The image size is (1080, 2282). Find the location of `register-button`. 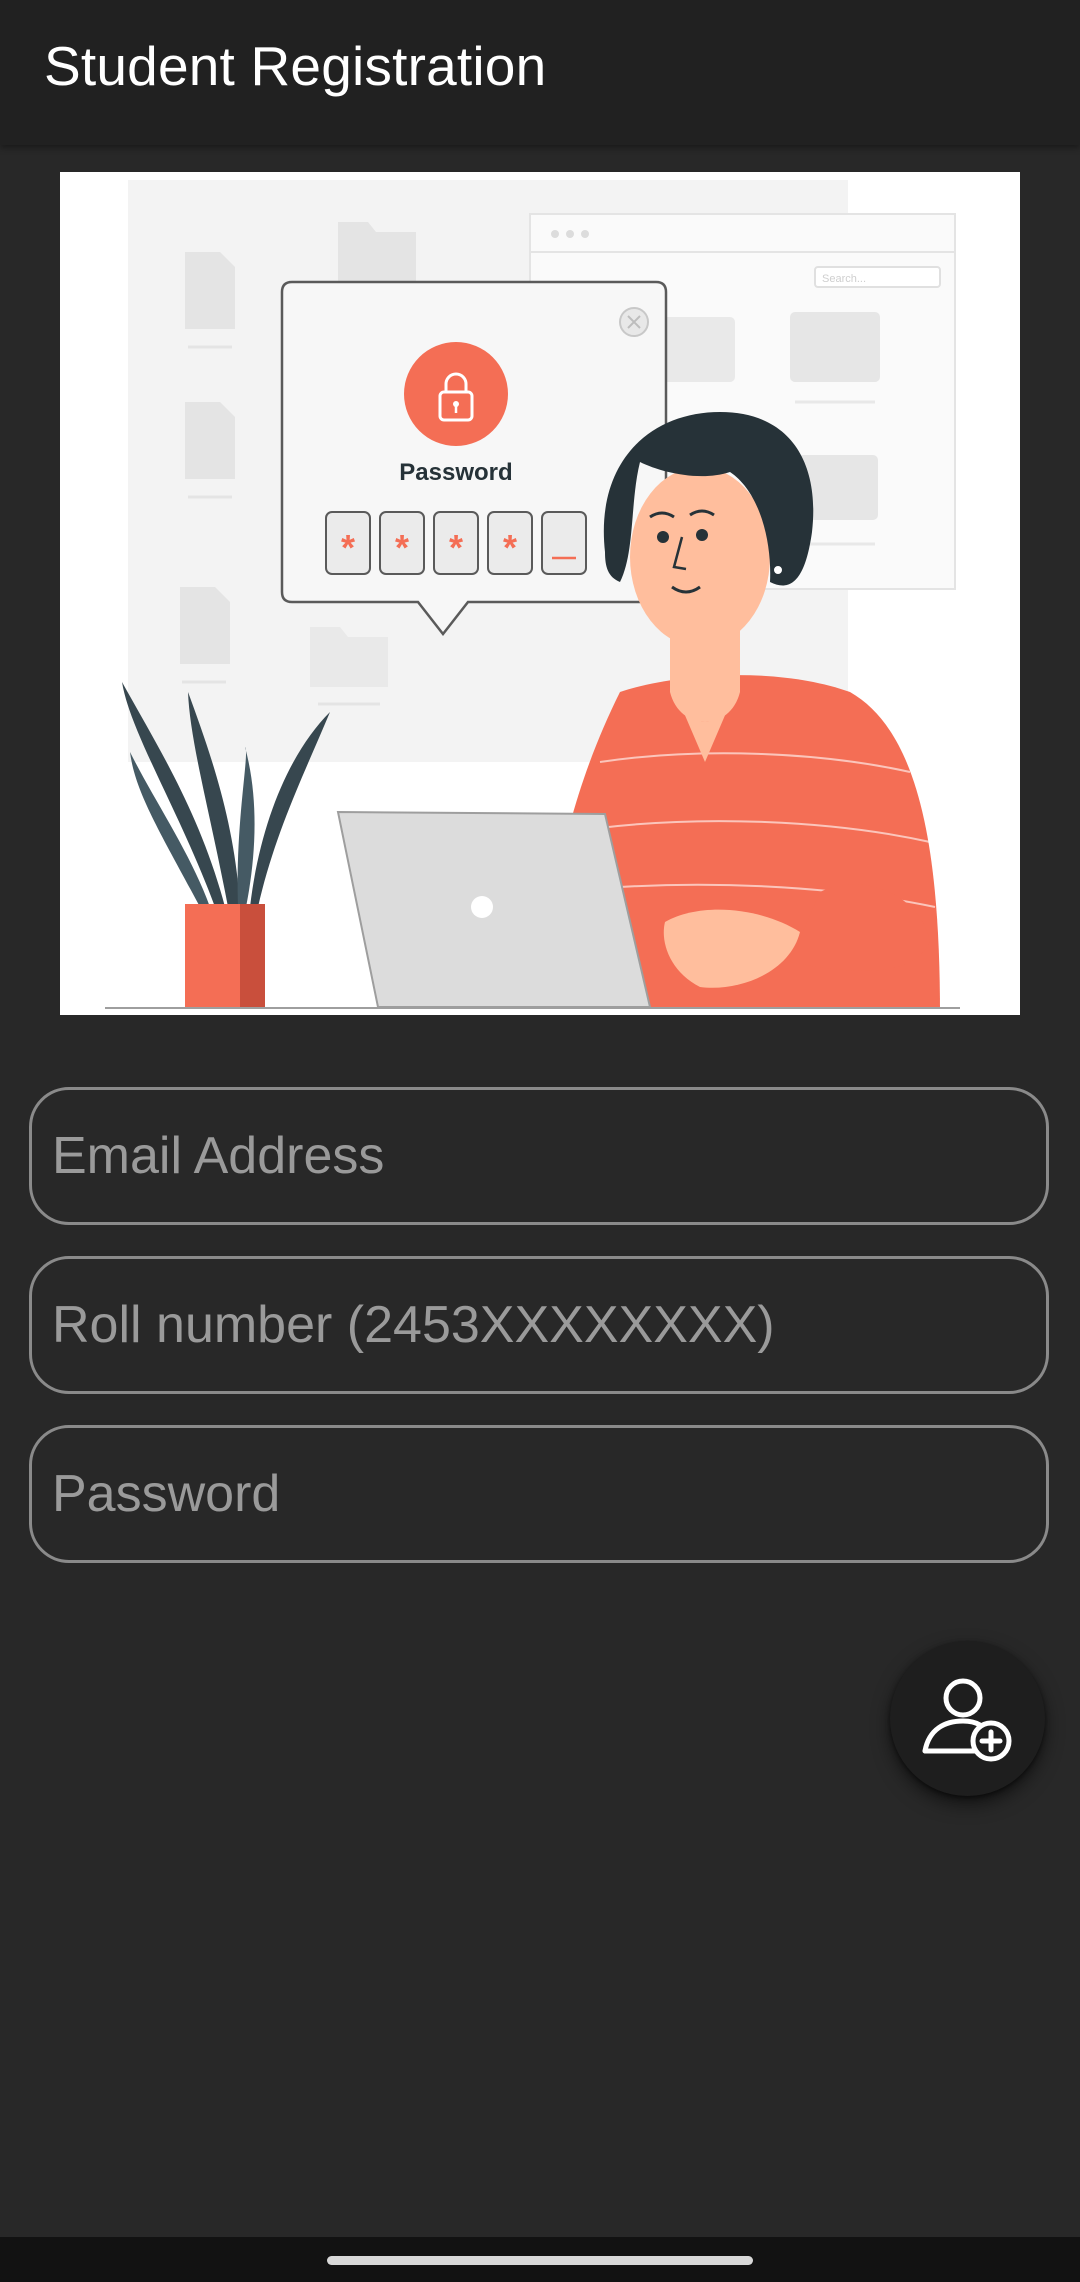

register-button is located at coordinates (967, 1718).